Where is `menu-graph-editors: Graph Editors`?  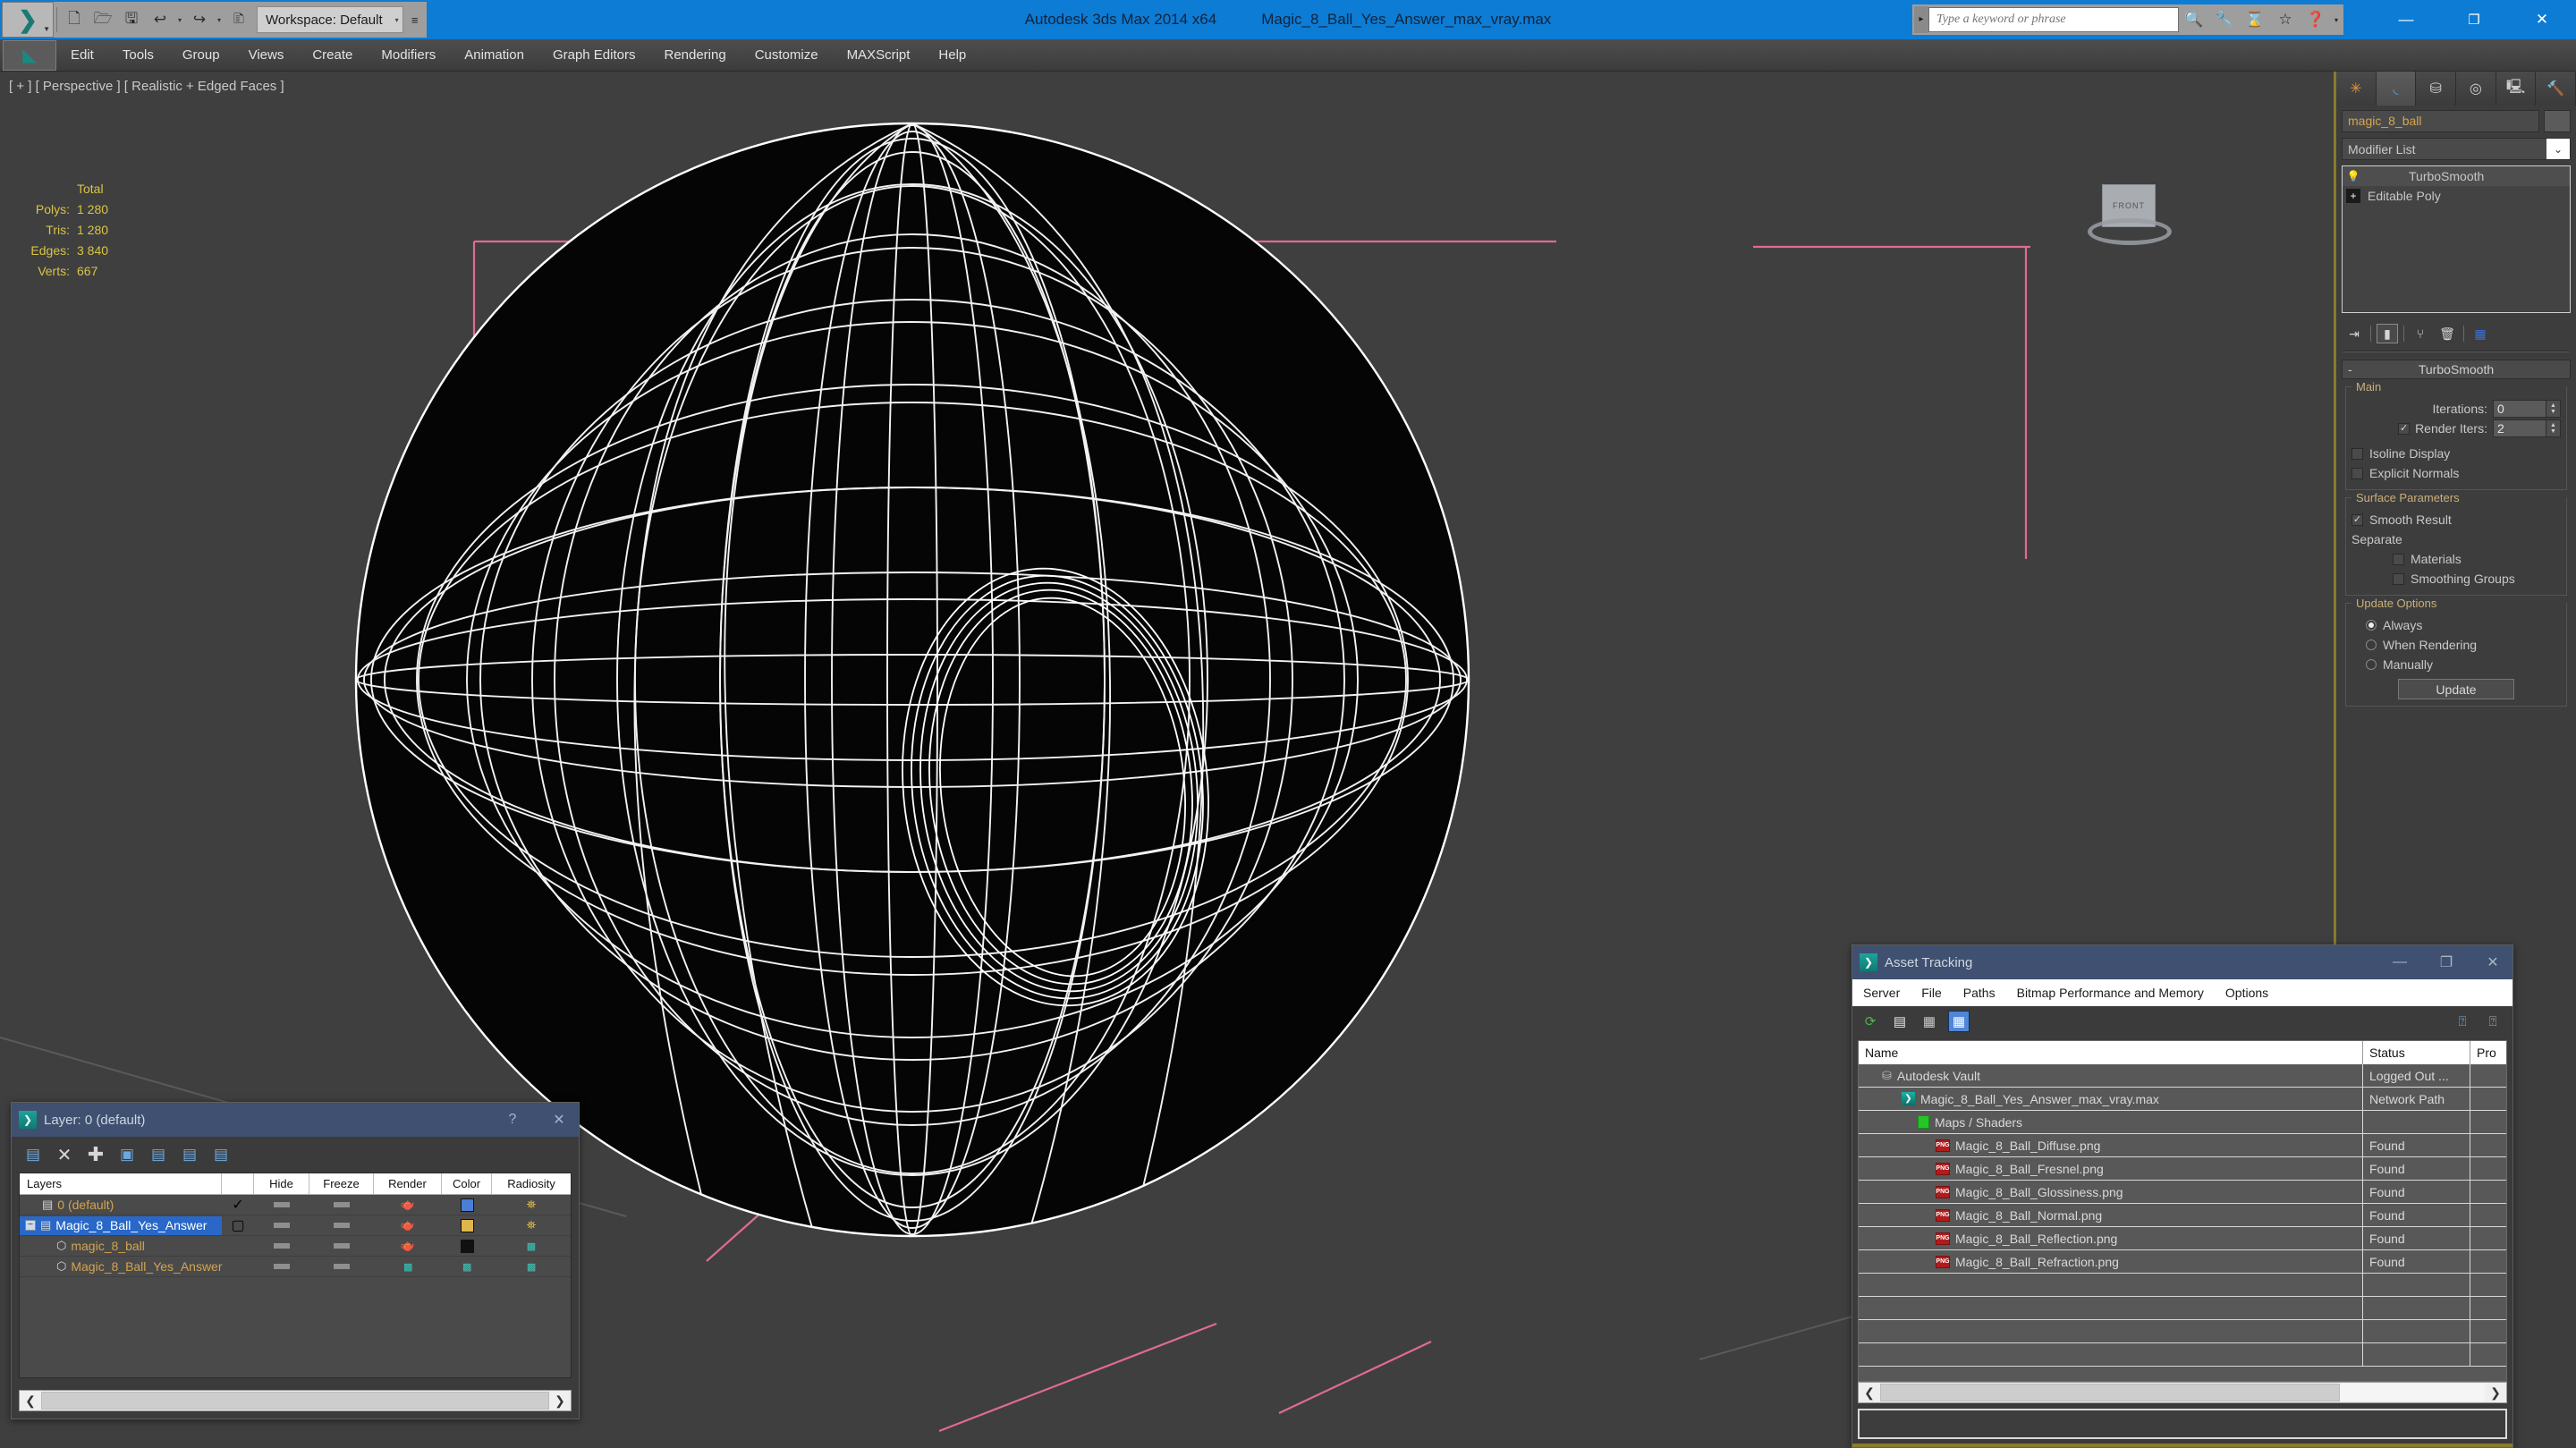
menu-graph-editors: Graph Editors is located at coordinates (594, 55).